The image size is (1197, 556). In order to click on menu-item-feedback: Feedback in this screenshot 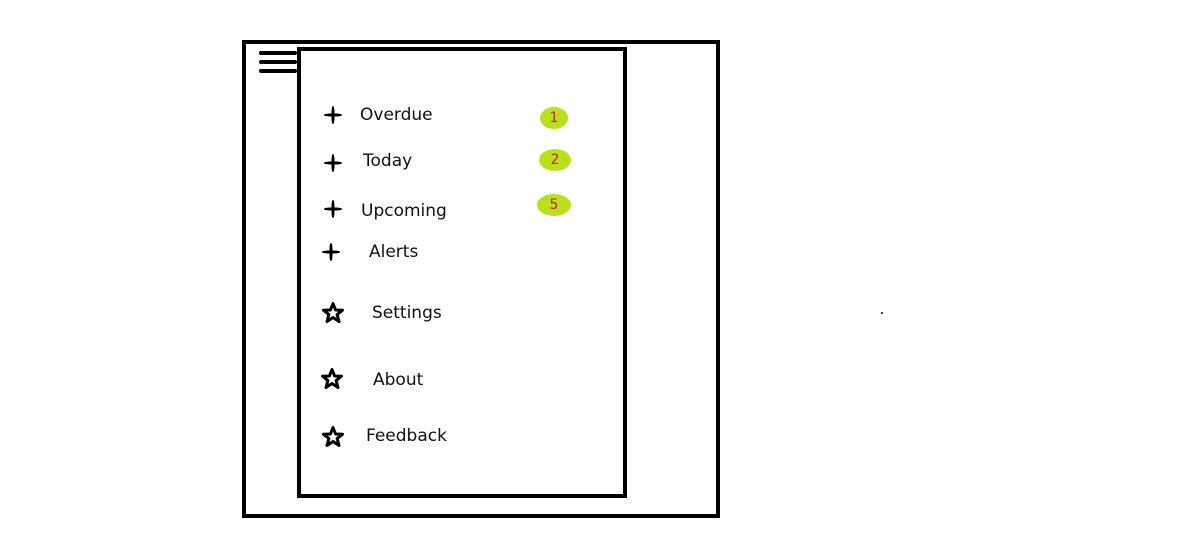, I will do `click(461, 439)`.